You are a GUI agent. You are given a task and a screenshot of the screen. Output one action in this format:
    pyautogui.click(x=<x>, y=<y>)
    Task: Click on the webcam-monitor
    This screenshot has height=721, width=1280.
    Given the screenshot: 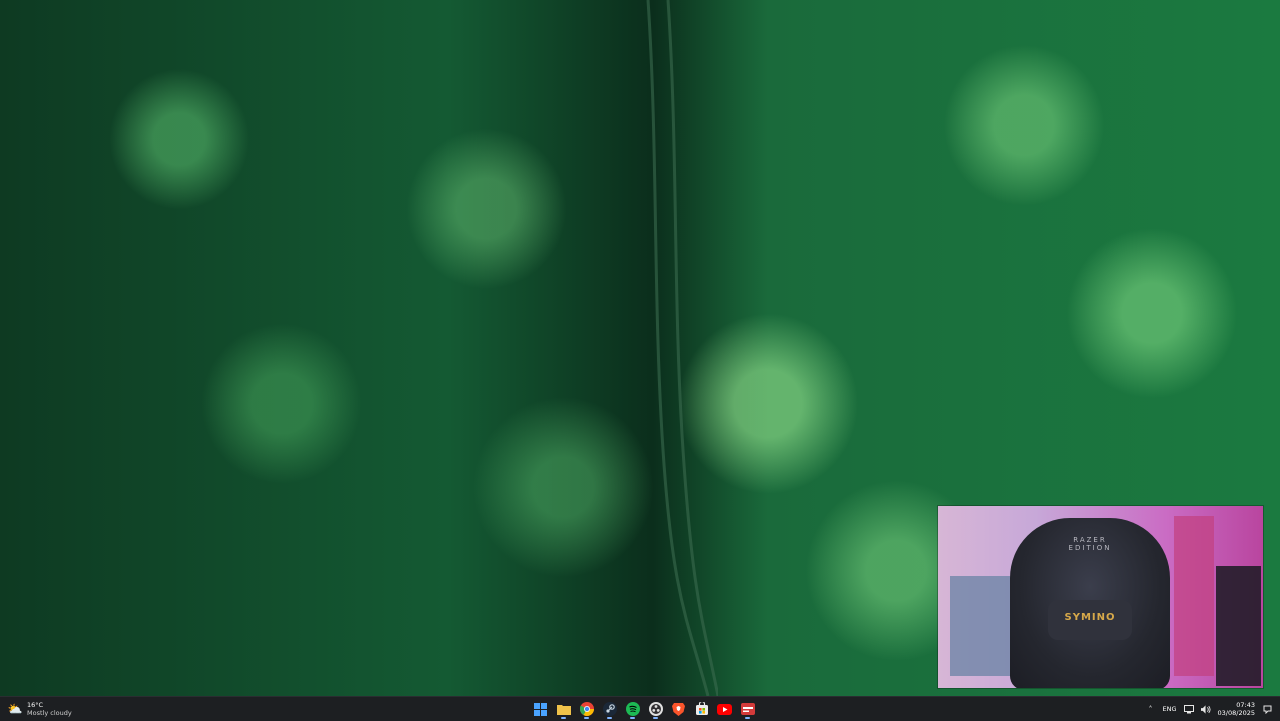 What is the action you would take?
    pyautogui.click(x=1238, y=626)
    